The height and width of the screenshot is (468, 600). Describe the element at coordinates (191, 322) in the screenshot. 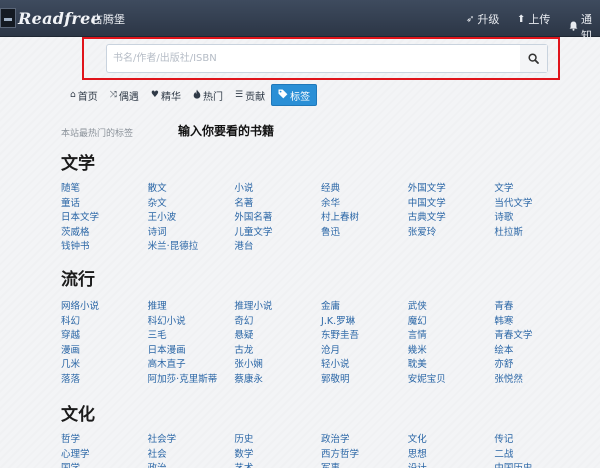

I see `tag-link: 科幻小说` at that location.